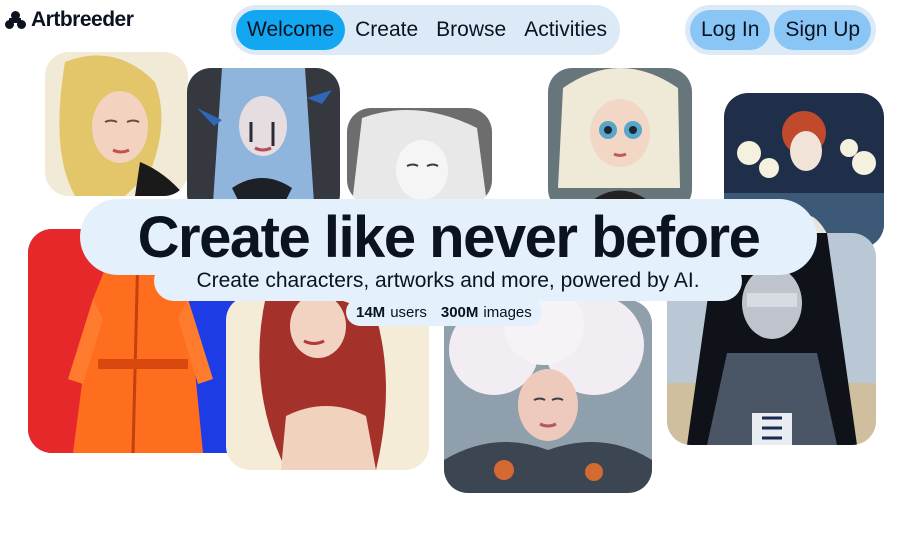 The width and height of the screenshot is (903, 552). Describe the element at coordinates (263, 143) in the screenshot. I see `artwork-blue-haired-woman-birds` at that location.